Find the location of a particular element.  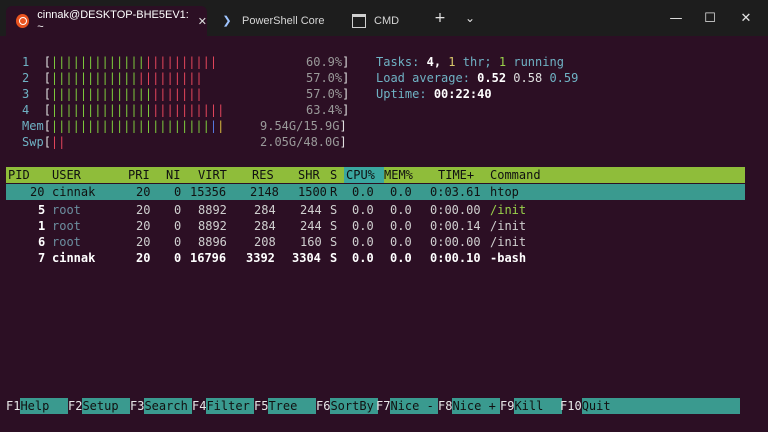

f1-help-button: F1Help is located at coordinates (37, 406).